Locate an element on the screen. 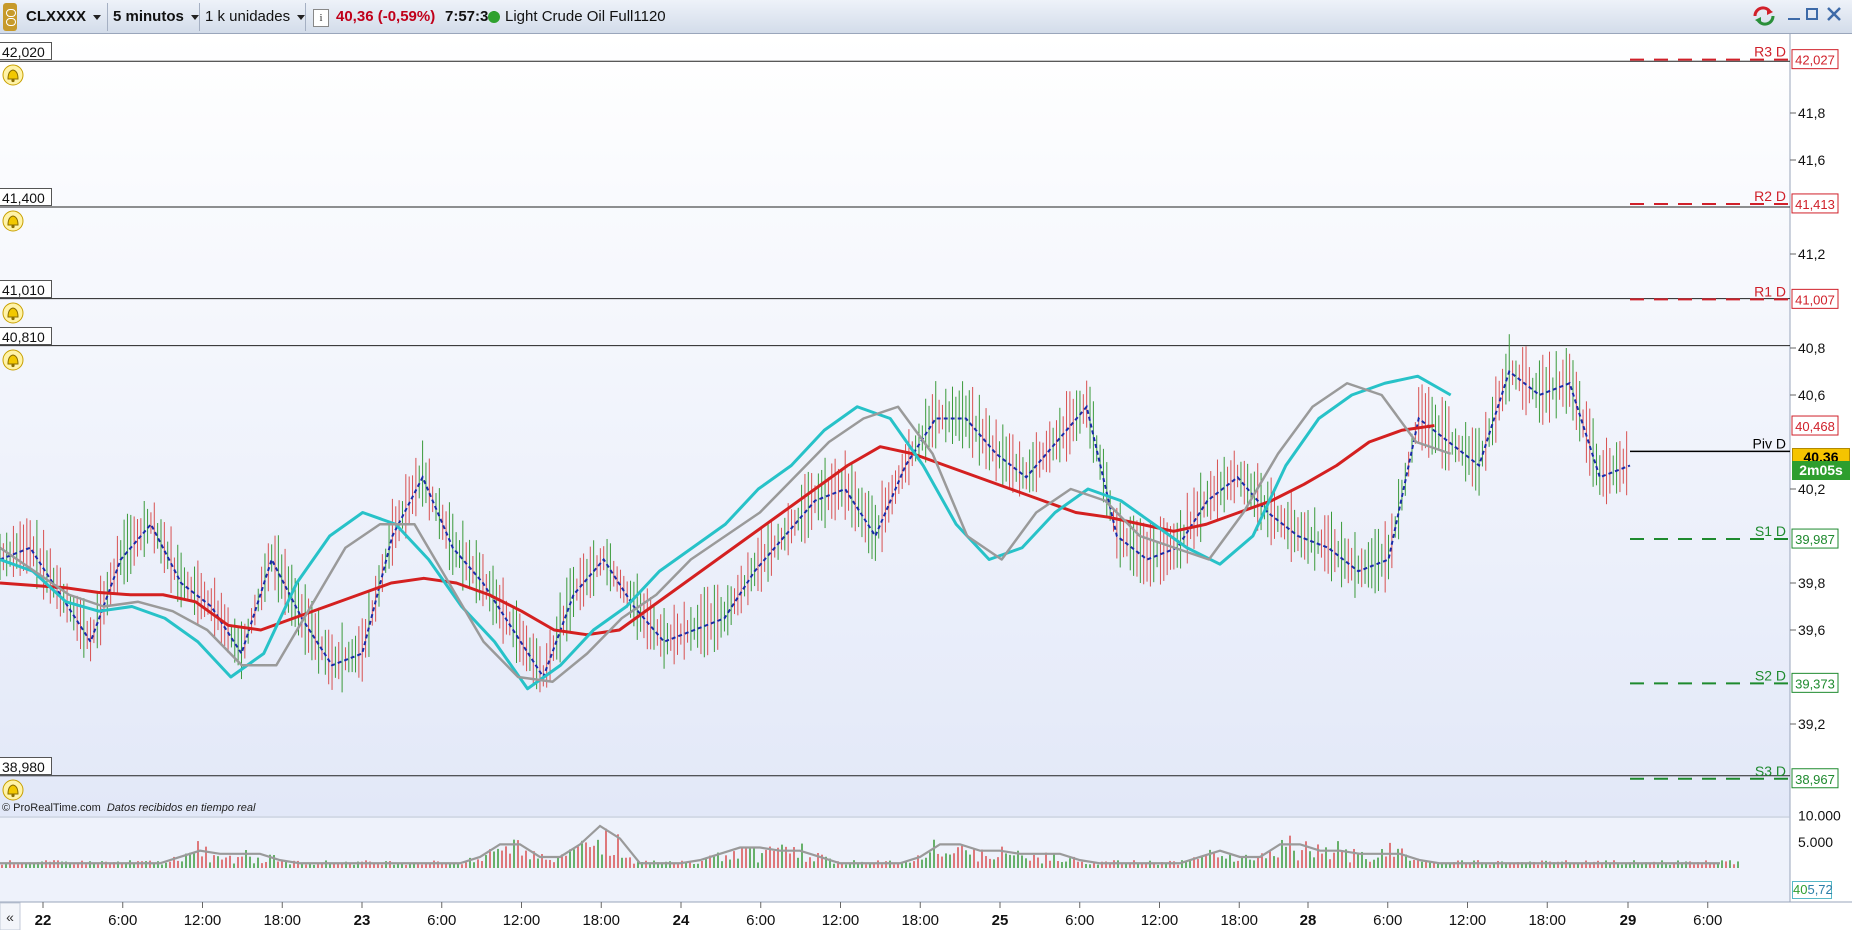 Image resolution: width=1852 pixels, height=930 pixels. alert-line-label: 40,810 is located at coordinates (26, 335).